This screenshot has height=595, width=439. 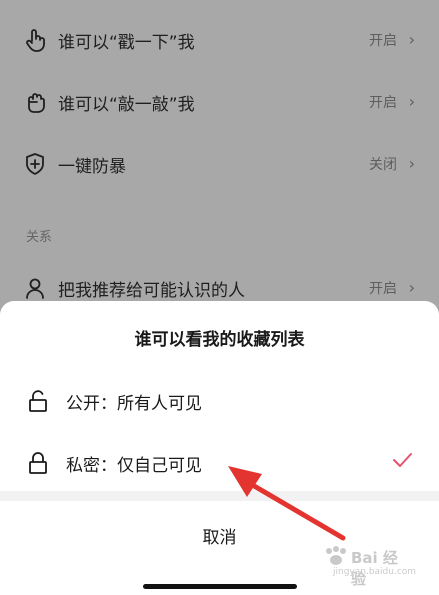 I want to click on poke-hand-icon, so click(x=35, y=40).